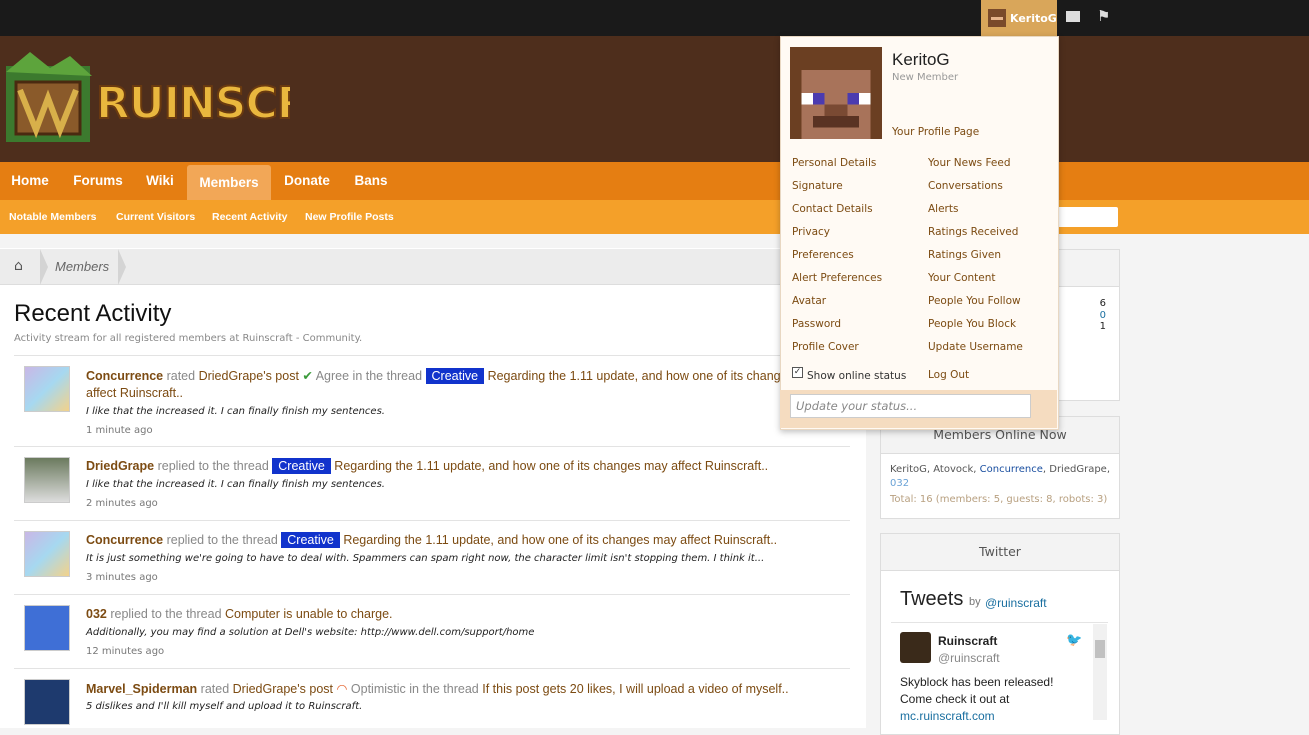 This screenshot has height=735, width=1309. Describe the element at coordinates (975, 347) in the screenshot. I see `menu-update-username: Update Username` at that location.